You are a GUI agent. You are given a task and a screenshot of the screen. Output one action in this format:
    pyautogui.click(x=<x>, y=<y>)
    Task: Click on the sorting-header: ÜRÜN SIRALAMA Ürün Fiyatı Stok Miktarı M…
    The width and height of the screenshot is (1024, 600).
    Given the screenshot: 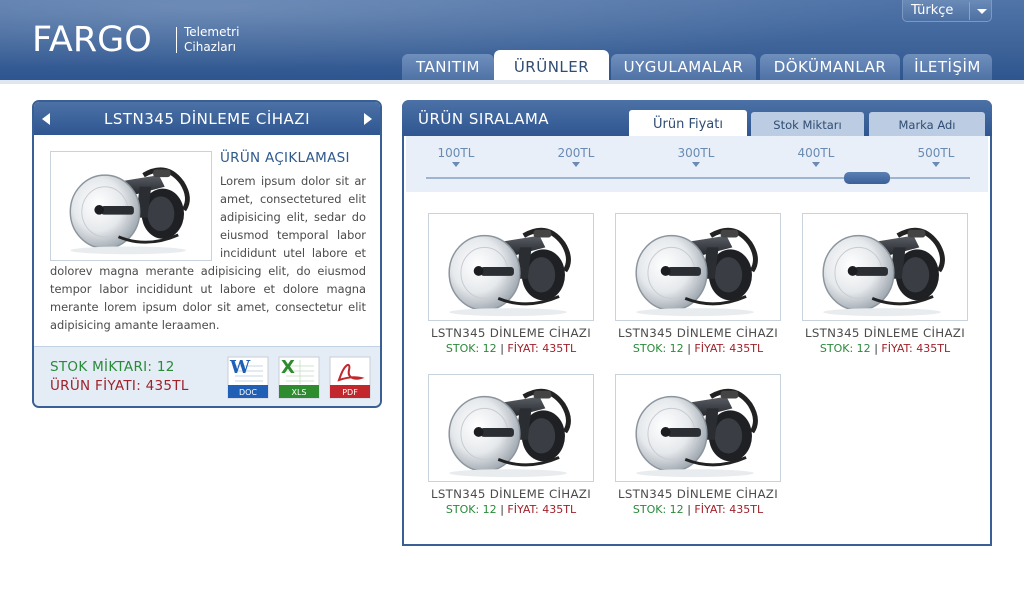 What is the action you would take?
    pyautogui.click(x=697, y=118)
    